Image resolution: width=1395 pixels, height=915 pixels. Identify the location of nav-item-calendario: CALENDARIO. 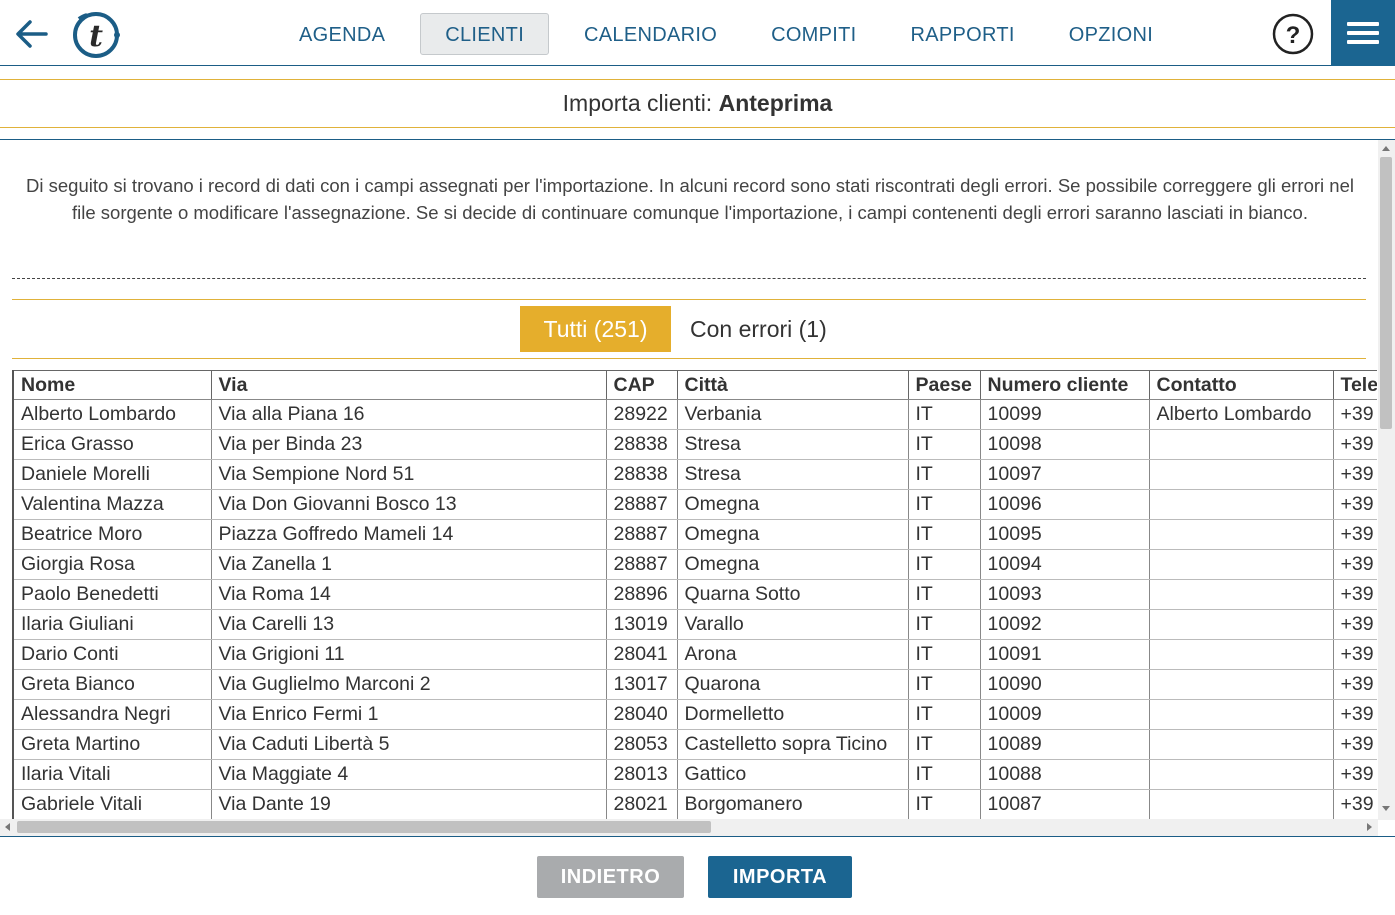
(650, 34).